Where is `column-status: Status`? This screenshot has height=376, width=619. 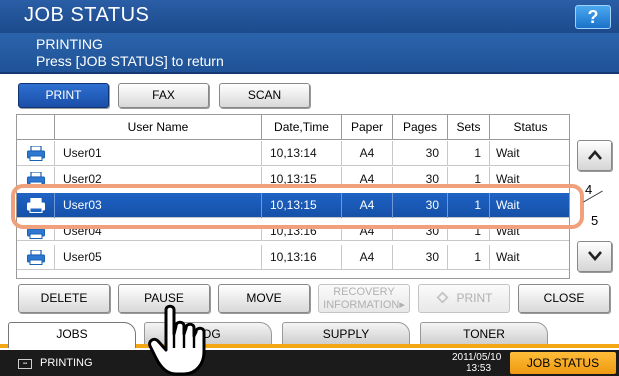
column-status: Status is located at coordinates (530, 127).